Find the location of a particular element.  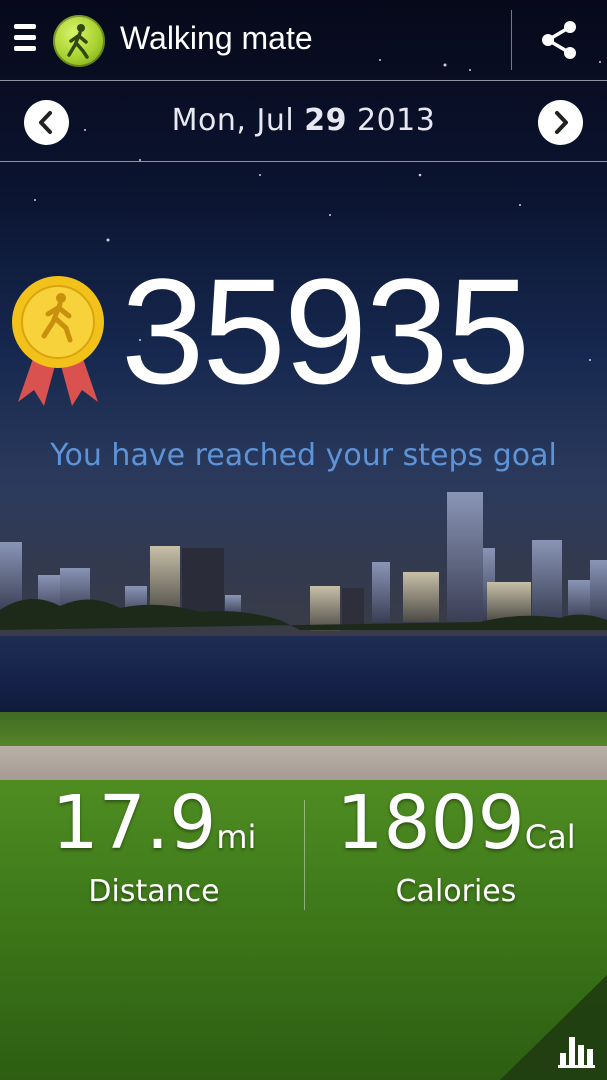

date-day: 29 is located at coordinates (325, 120).